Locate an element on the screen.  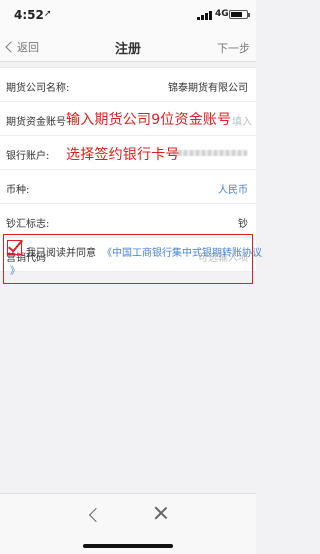
bank-annotation: 选择签约银行卡号 is located at coordinates (123, 155).